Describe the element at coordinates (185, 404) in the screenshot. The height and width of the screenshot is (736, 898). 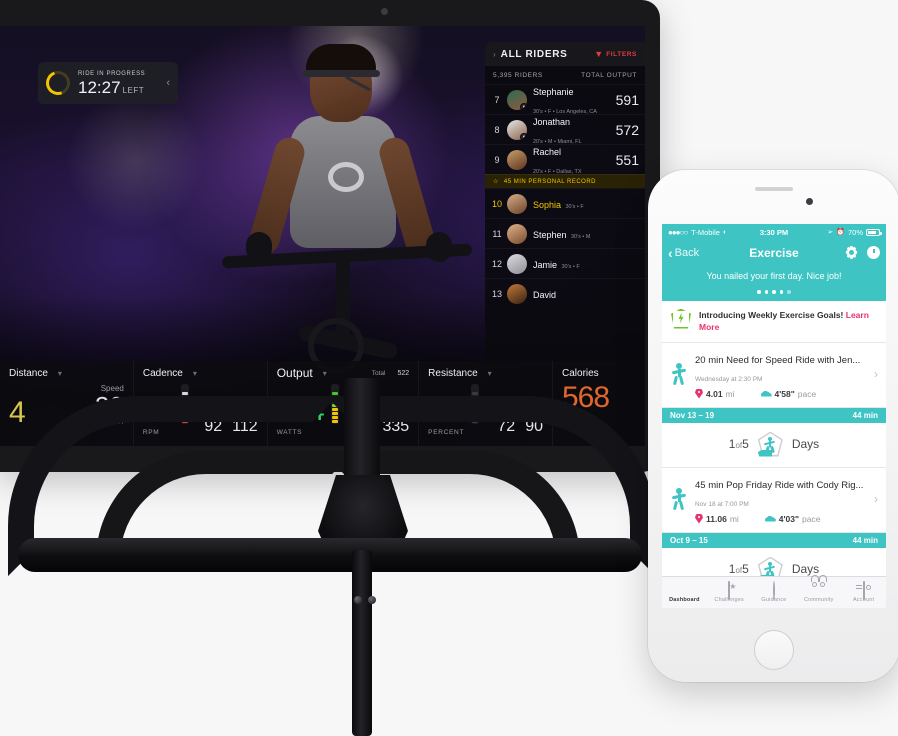
I see `cadence-gauge` at that location.